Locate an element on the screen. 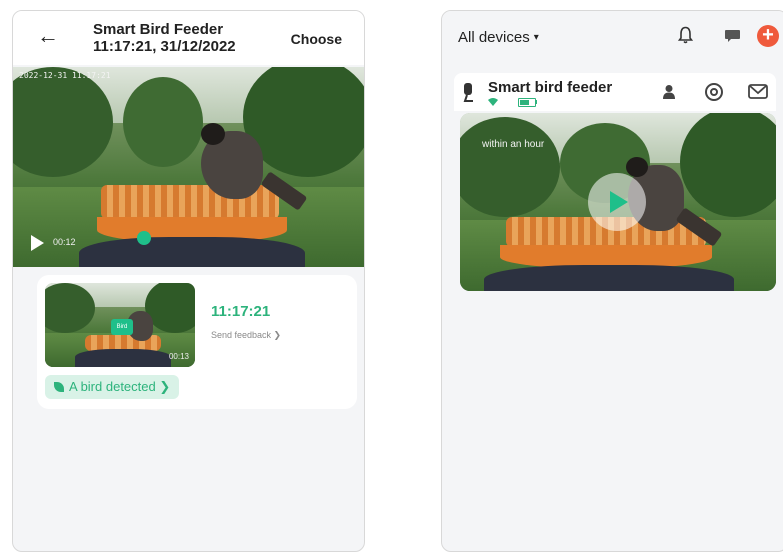 This screenshot has height=552, width=783. playhead-handle is located at coordinates (144, 238).